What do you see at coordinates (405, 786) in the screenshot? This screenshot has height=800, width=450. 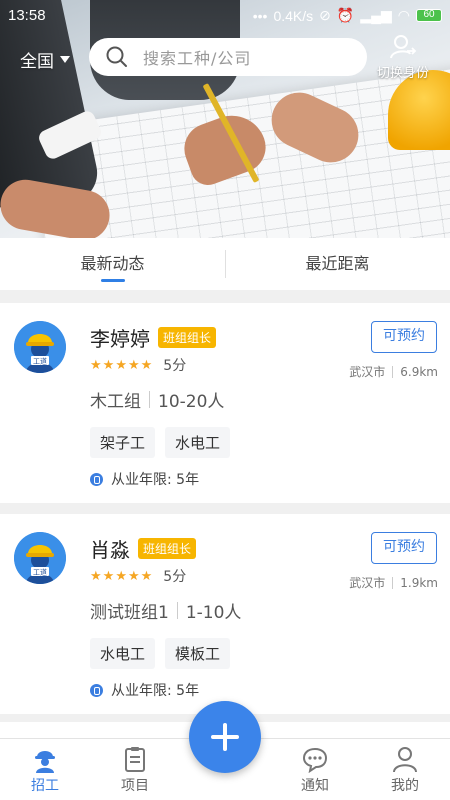 I see `nav-mine-label: 我的` at bounding box center [405, 786].